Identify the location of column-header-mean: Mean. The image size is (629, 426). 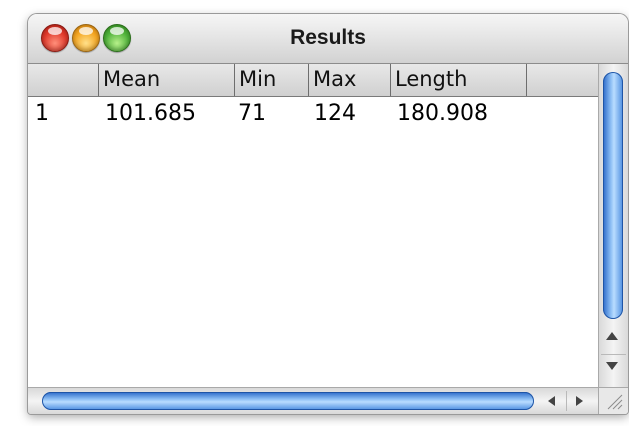
(166, 80).